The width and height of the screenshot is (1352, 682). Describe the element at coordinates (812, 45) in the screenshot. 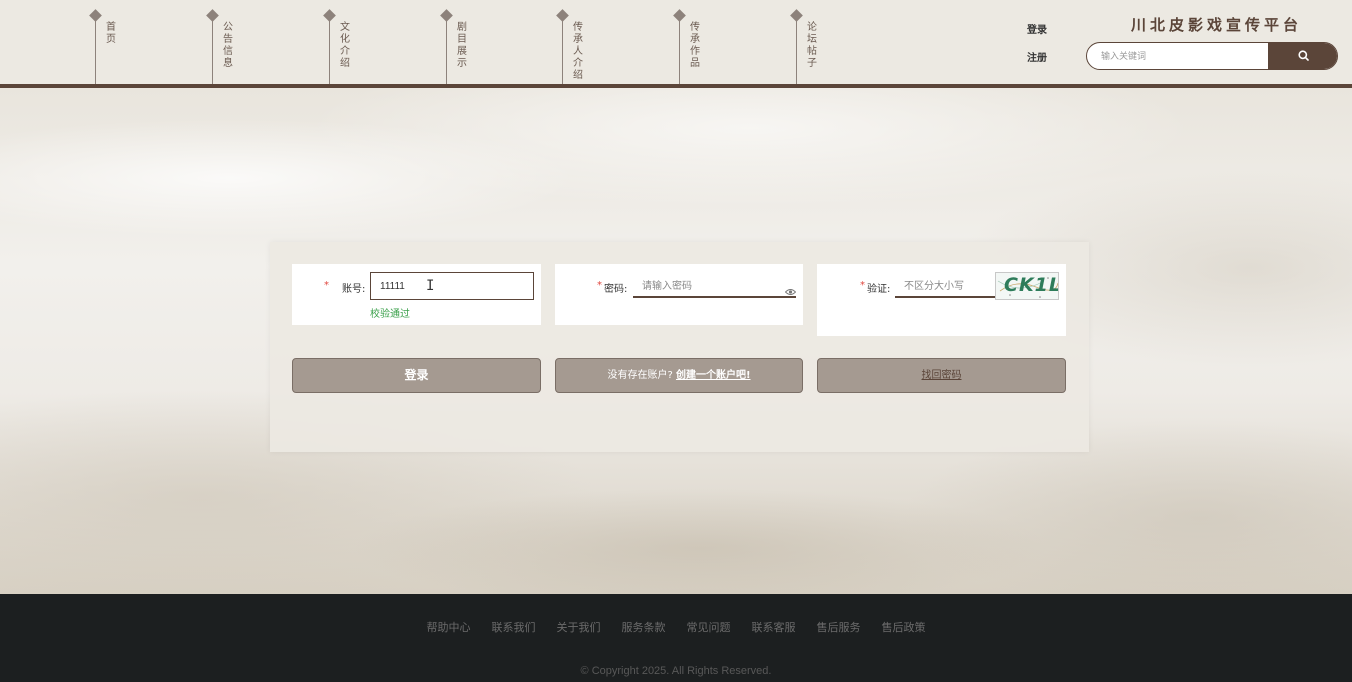

I see `nav-label: 论坛帖子` at that location.